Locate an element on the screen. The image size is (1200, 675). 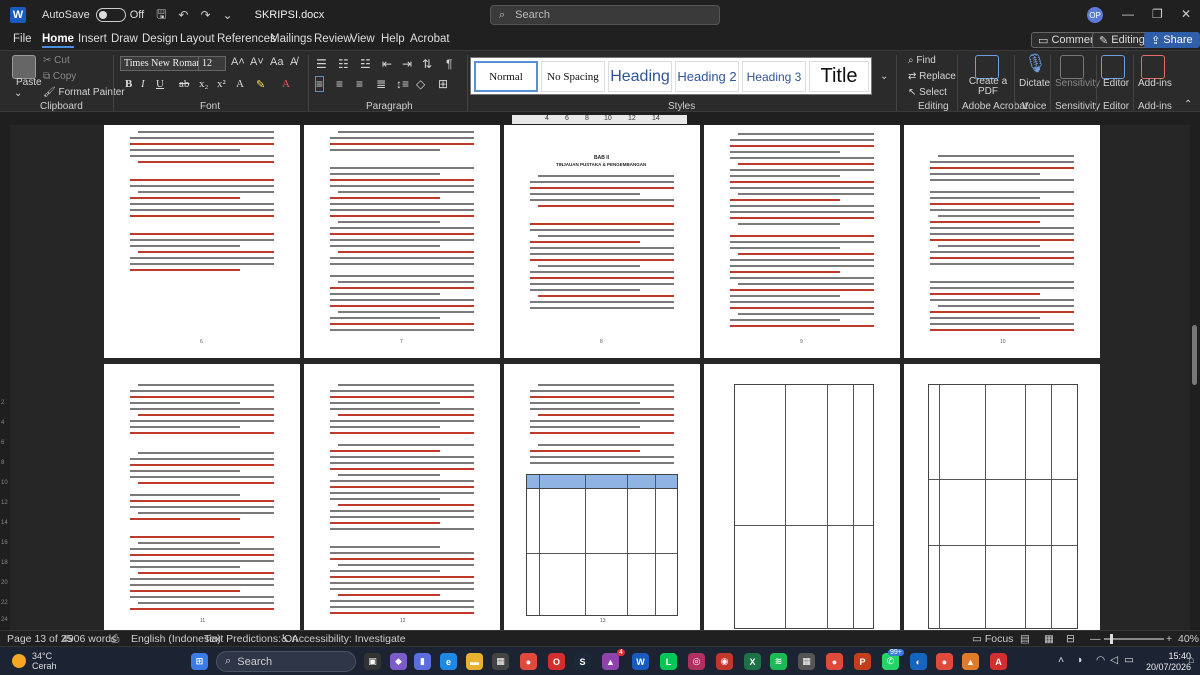
page: 12 is located at coordinates (402, 497).